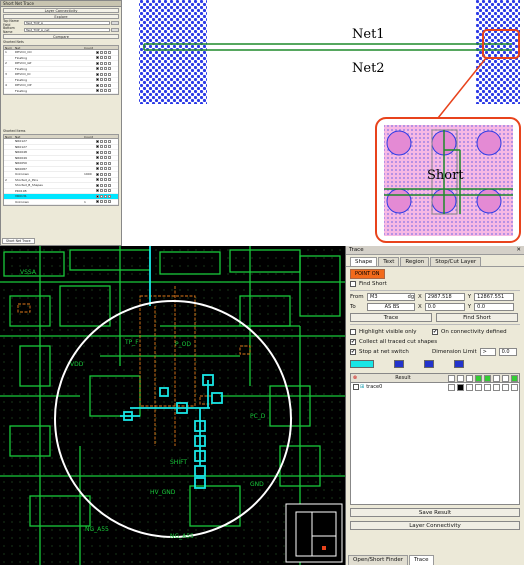 This screenshot has height=565, width=524. What do you see at coordinates (518, 250) in the screenshot?
I see `close-icon: ✕` at bounding box center [518, 250].